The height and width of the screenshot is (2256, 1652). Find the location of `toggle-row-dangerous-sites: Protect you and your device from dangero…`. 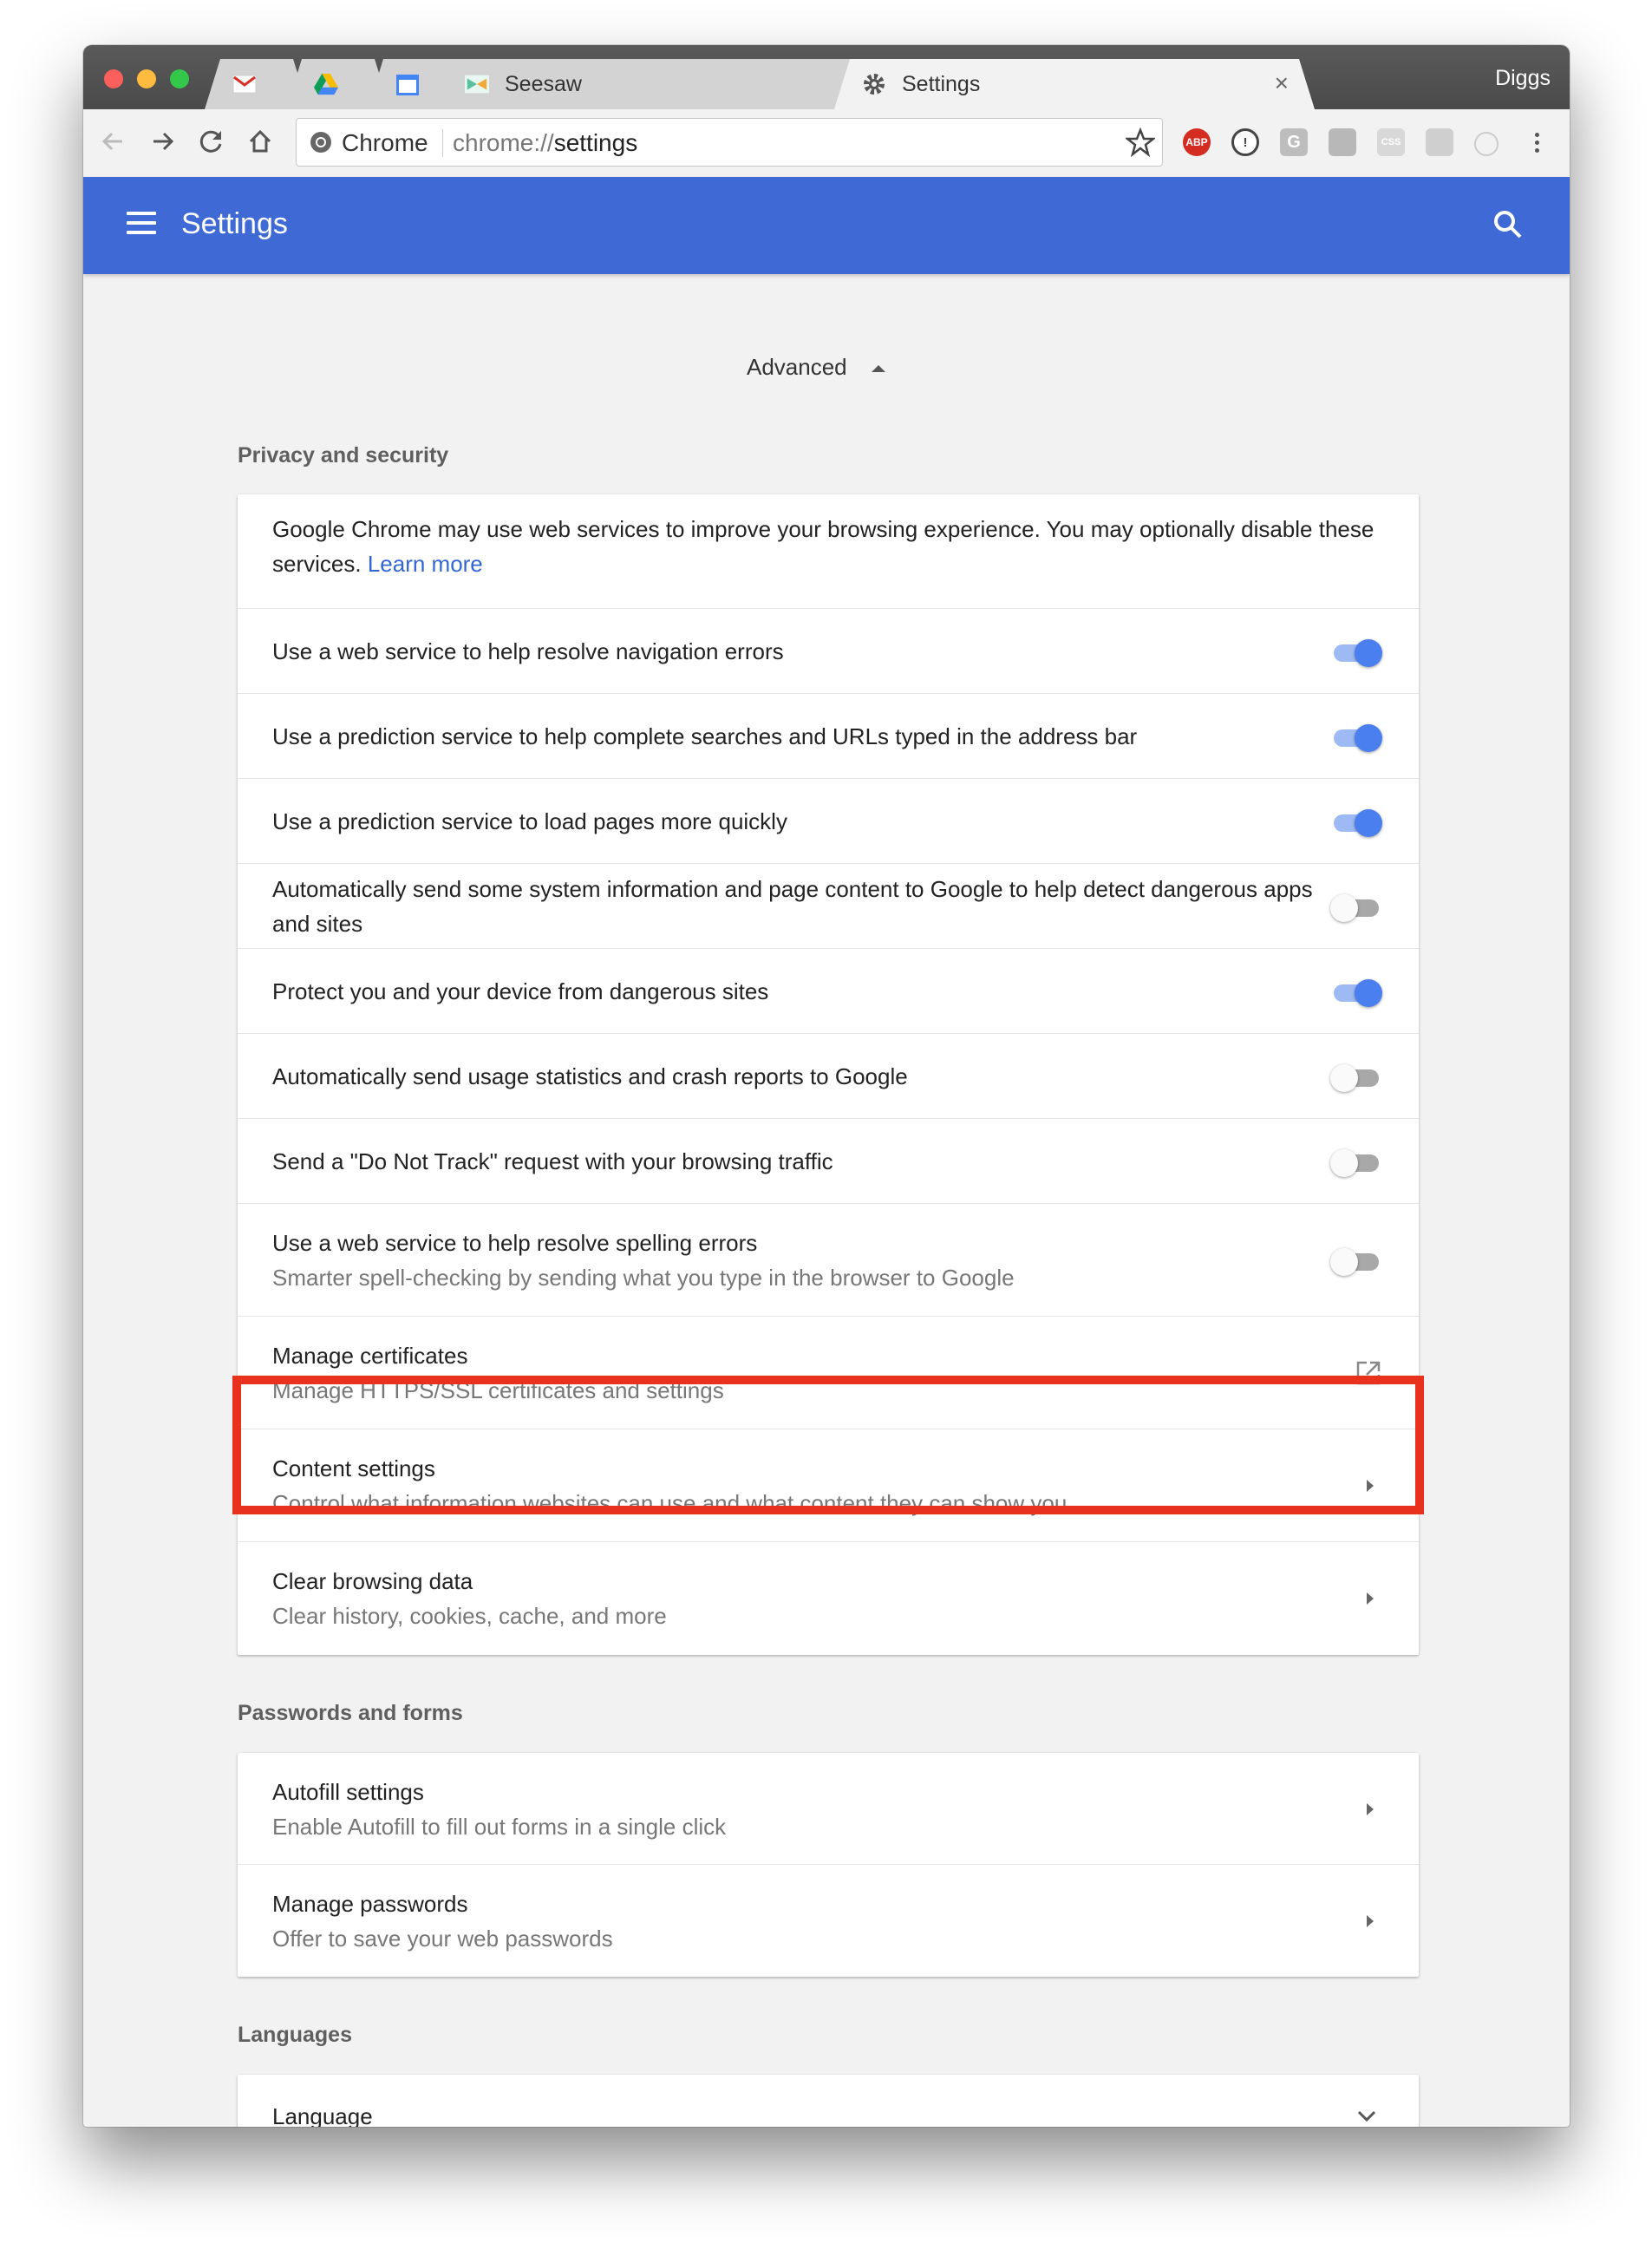

toggle-row-dangerous-sites: Protect you and your device from dangero… is located at coordinates (829, 992).